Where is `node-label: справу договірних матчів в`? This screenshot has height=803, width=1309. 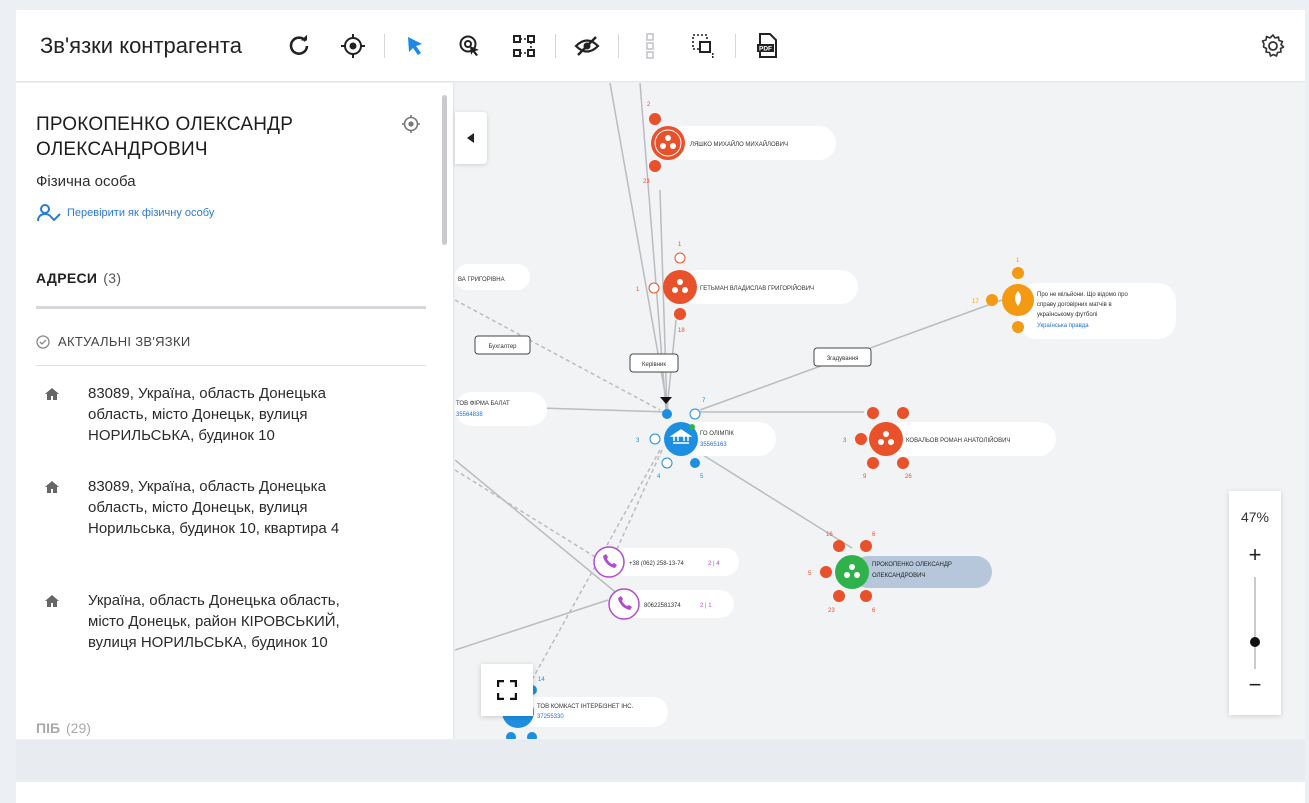 node-label: справу договірних матчів в is located at coordinates (1074, 305).